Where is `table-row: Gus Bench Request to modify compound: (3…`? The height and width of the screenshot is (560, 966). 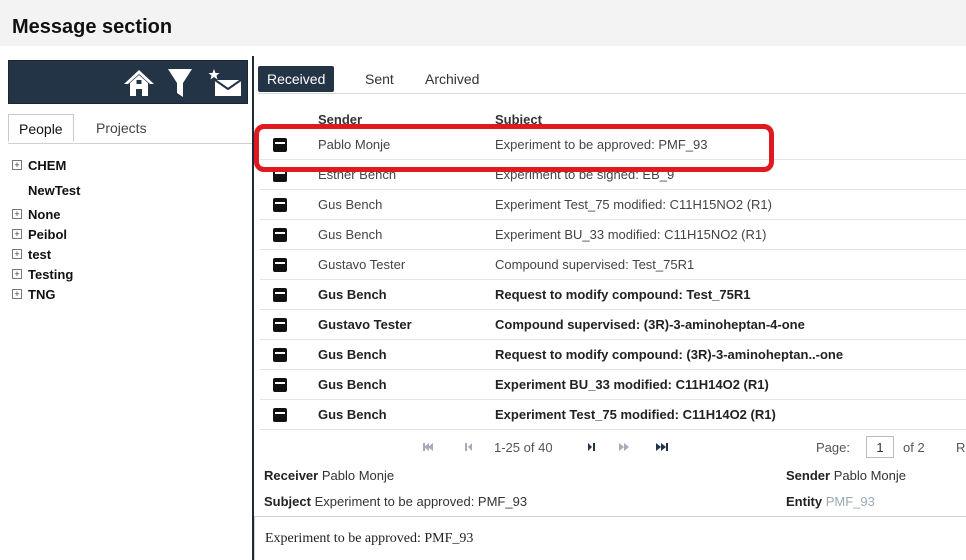 table-row: Gus Bench Request to modify compound: (3… is located at coordinates (613, 355).